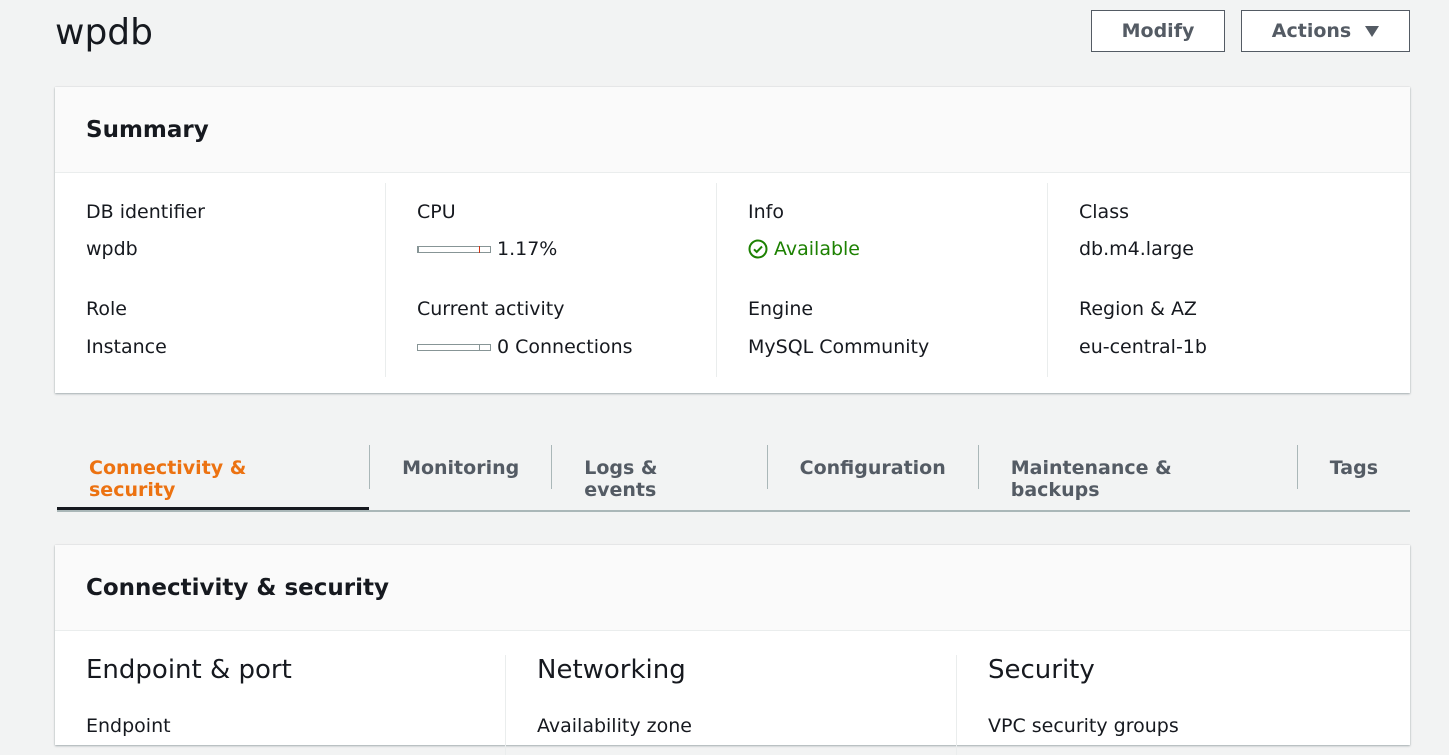 Image resolution: width=1449 pixels, height=755 pixels. I want to click on cpu-meter, so click(454, 249).